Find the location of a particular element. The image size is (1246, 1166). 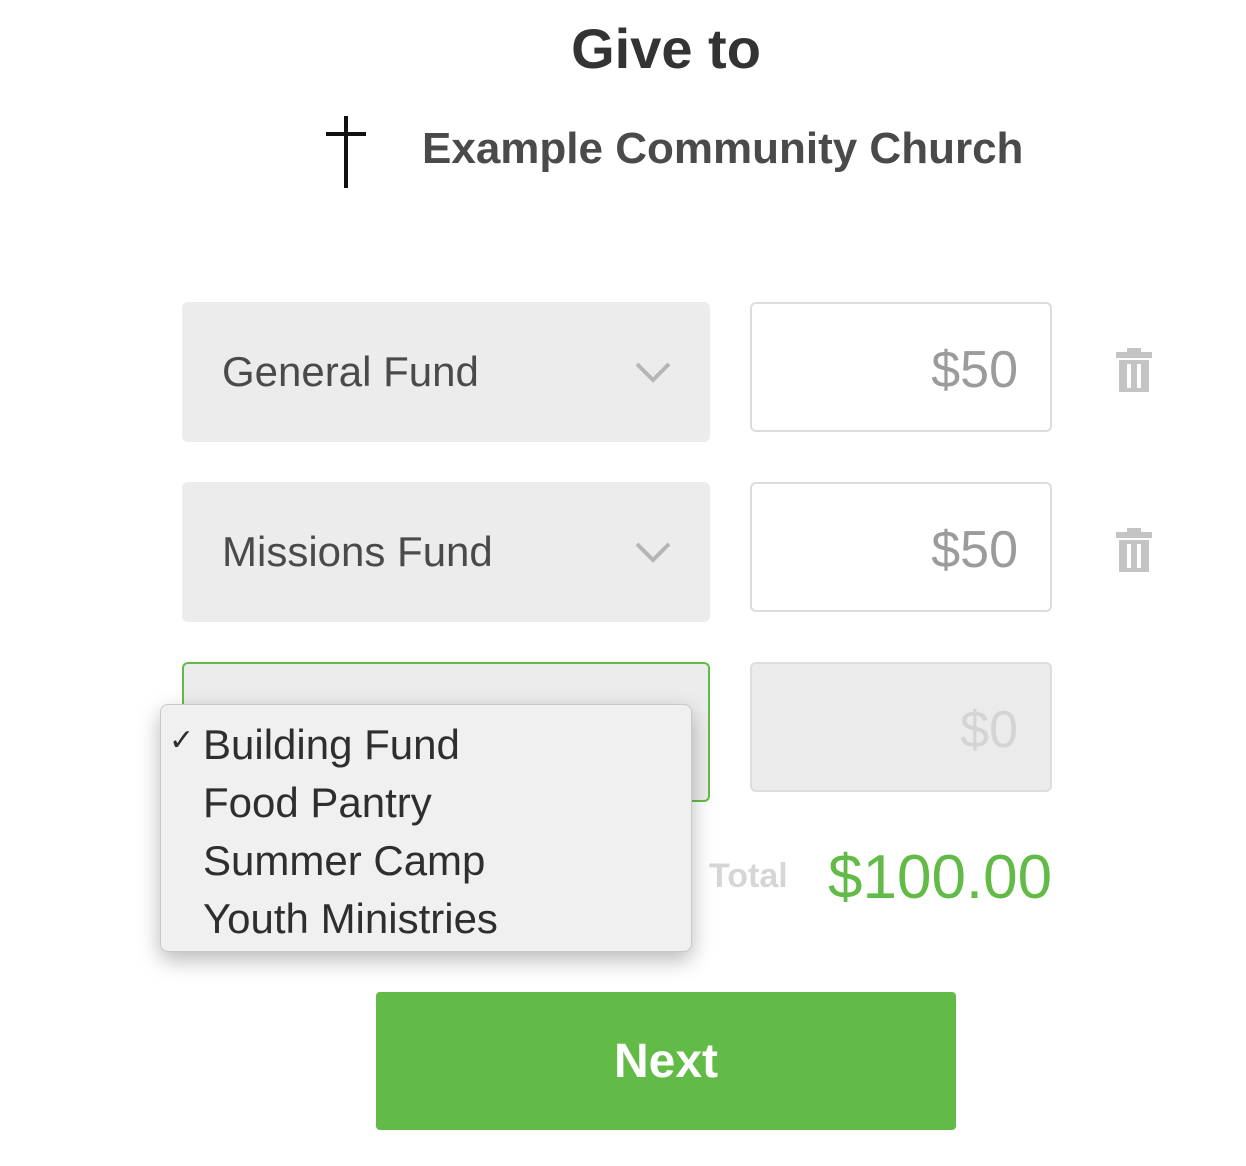

fund-select-2: Missions Fund is located at coordinates (446, 552).